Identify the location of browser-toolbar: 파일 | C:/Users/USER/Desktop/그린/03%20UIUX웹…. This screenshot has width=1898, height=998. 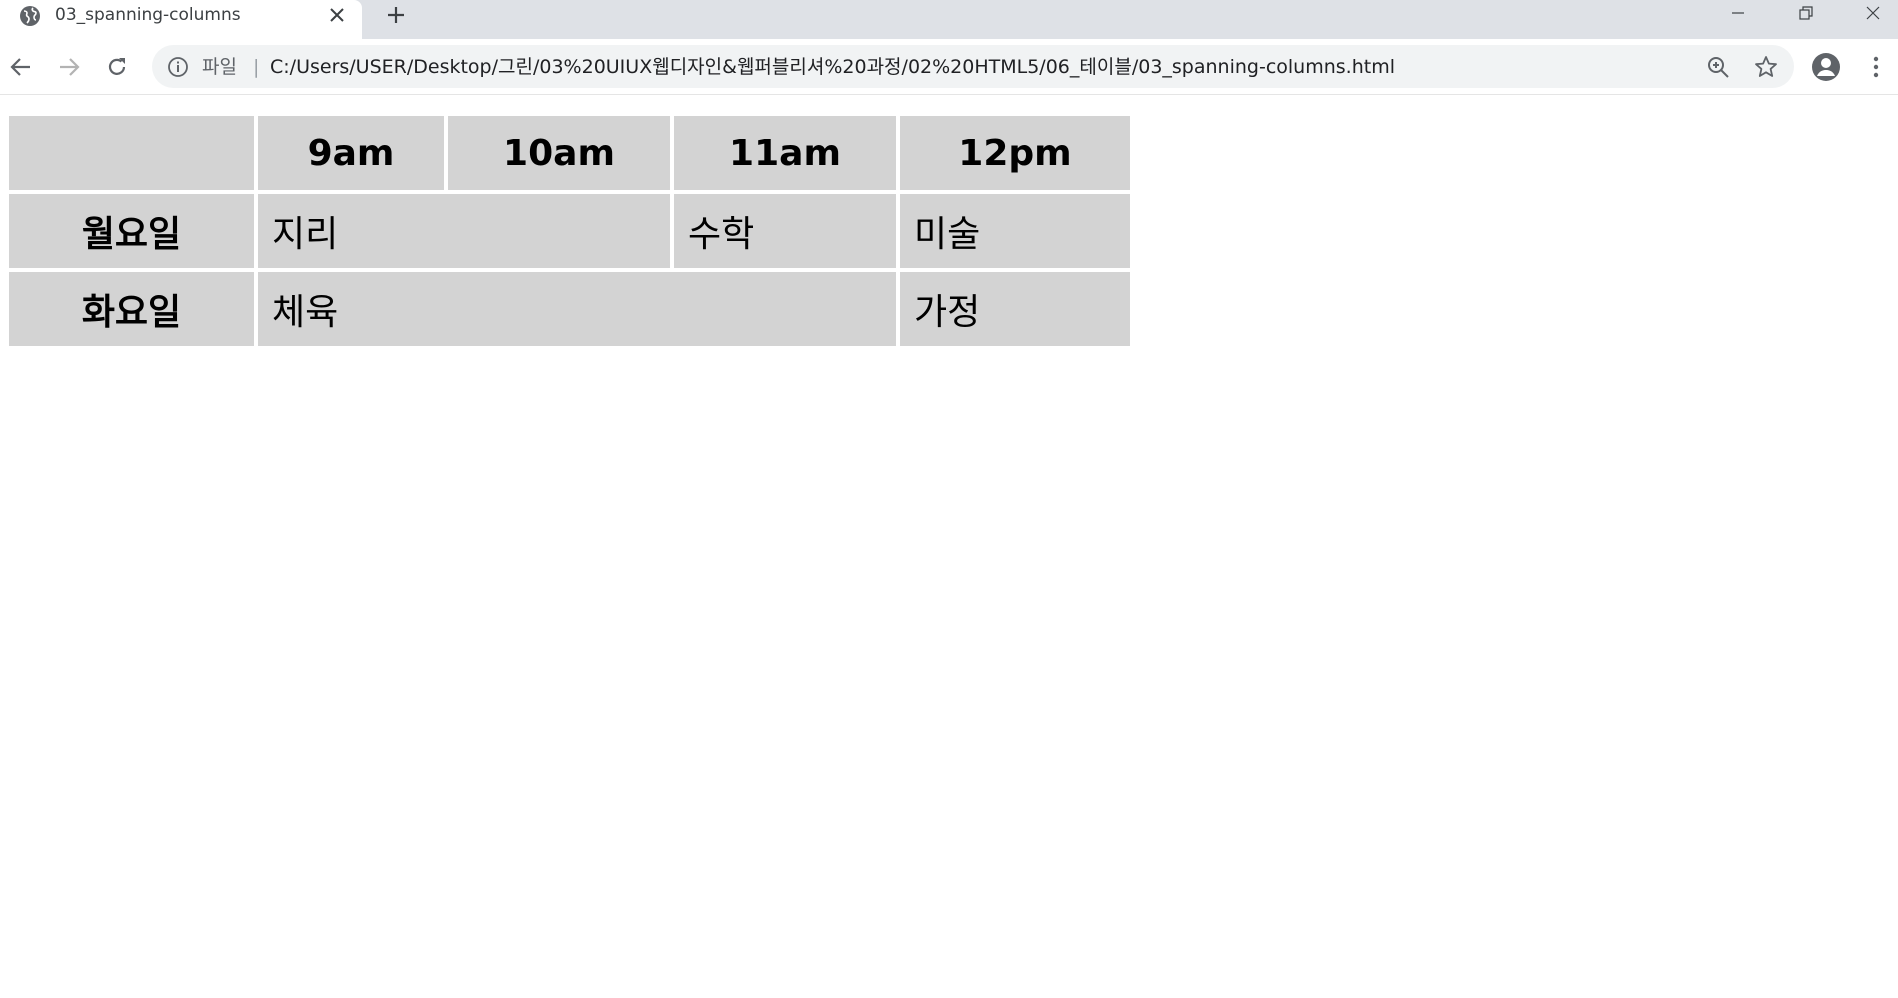
(949, 67).